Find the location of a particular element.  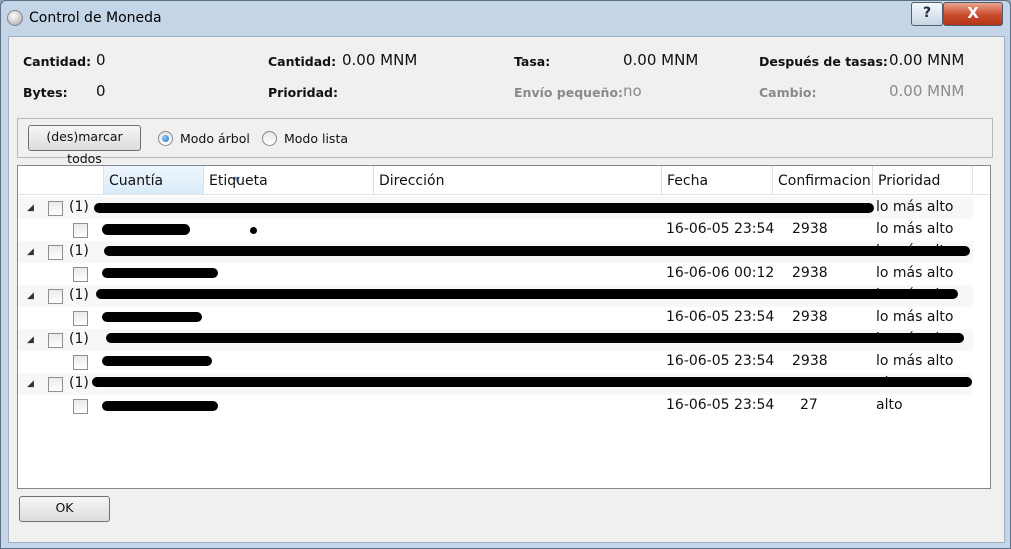

amount-label: Cantidad: is located at coordinates (302, 61).